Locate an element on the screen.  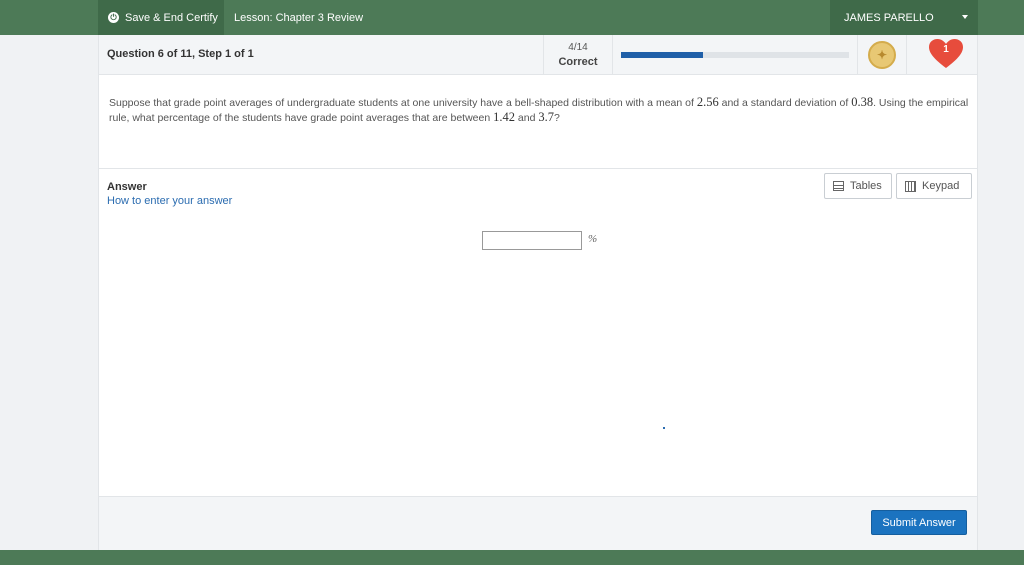
table-icon is located at coordinates (838, 186).